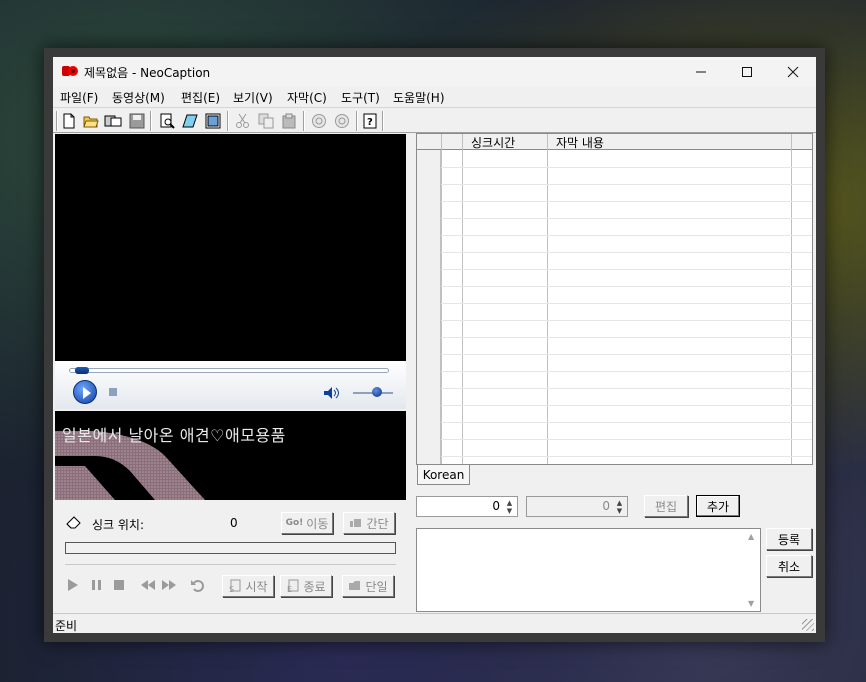  What do you see at coordinates (235, 586) in the screenshot?
I see `start-doc-icon: S` at bounding box center [235, 586].